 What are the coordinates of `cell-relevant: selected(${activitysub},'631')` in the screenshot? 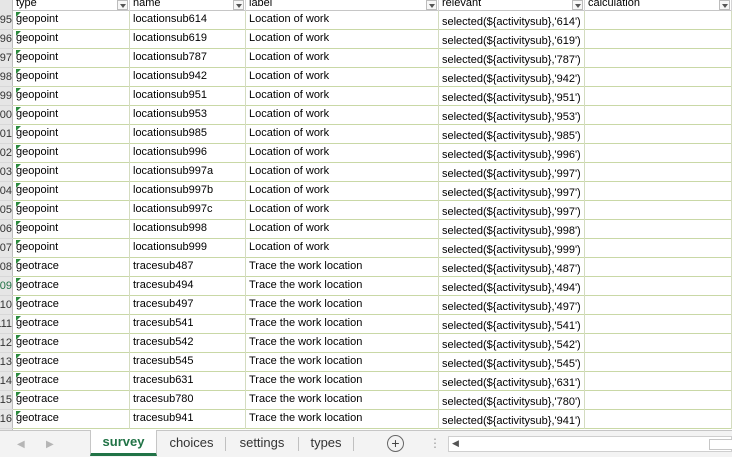 It's located at (512, 381).